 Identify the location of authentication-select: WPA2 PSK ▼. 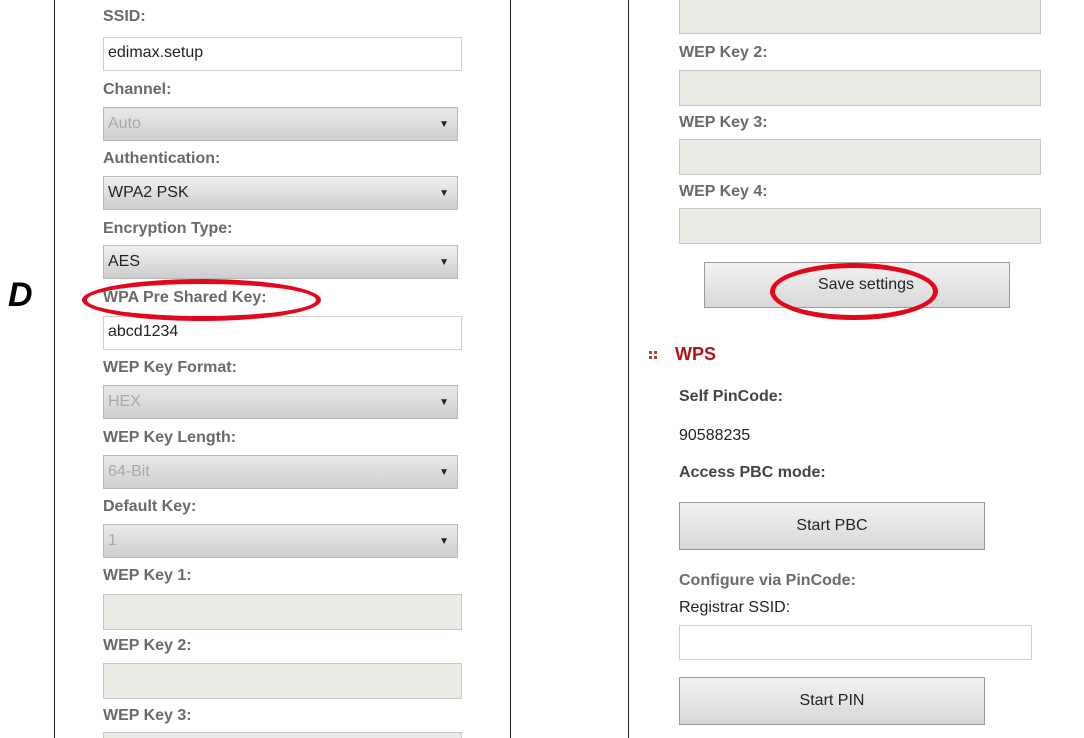
(280, 193).